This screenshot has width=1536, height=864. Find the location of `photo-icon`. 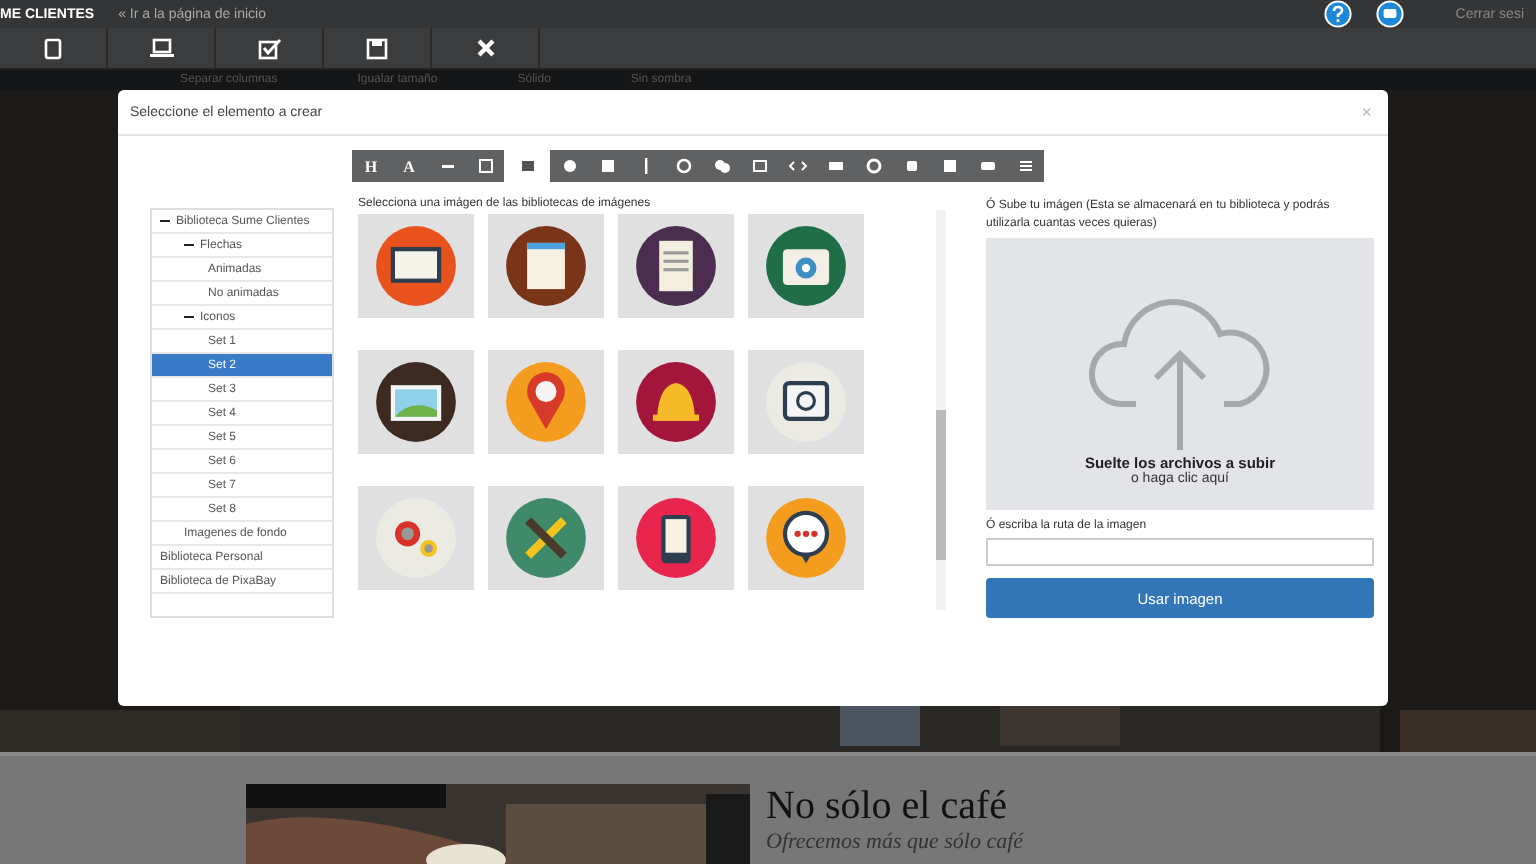

photo-icon is located at coordinates (416, 402).